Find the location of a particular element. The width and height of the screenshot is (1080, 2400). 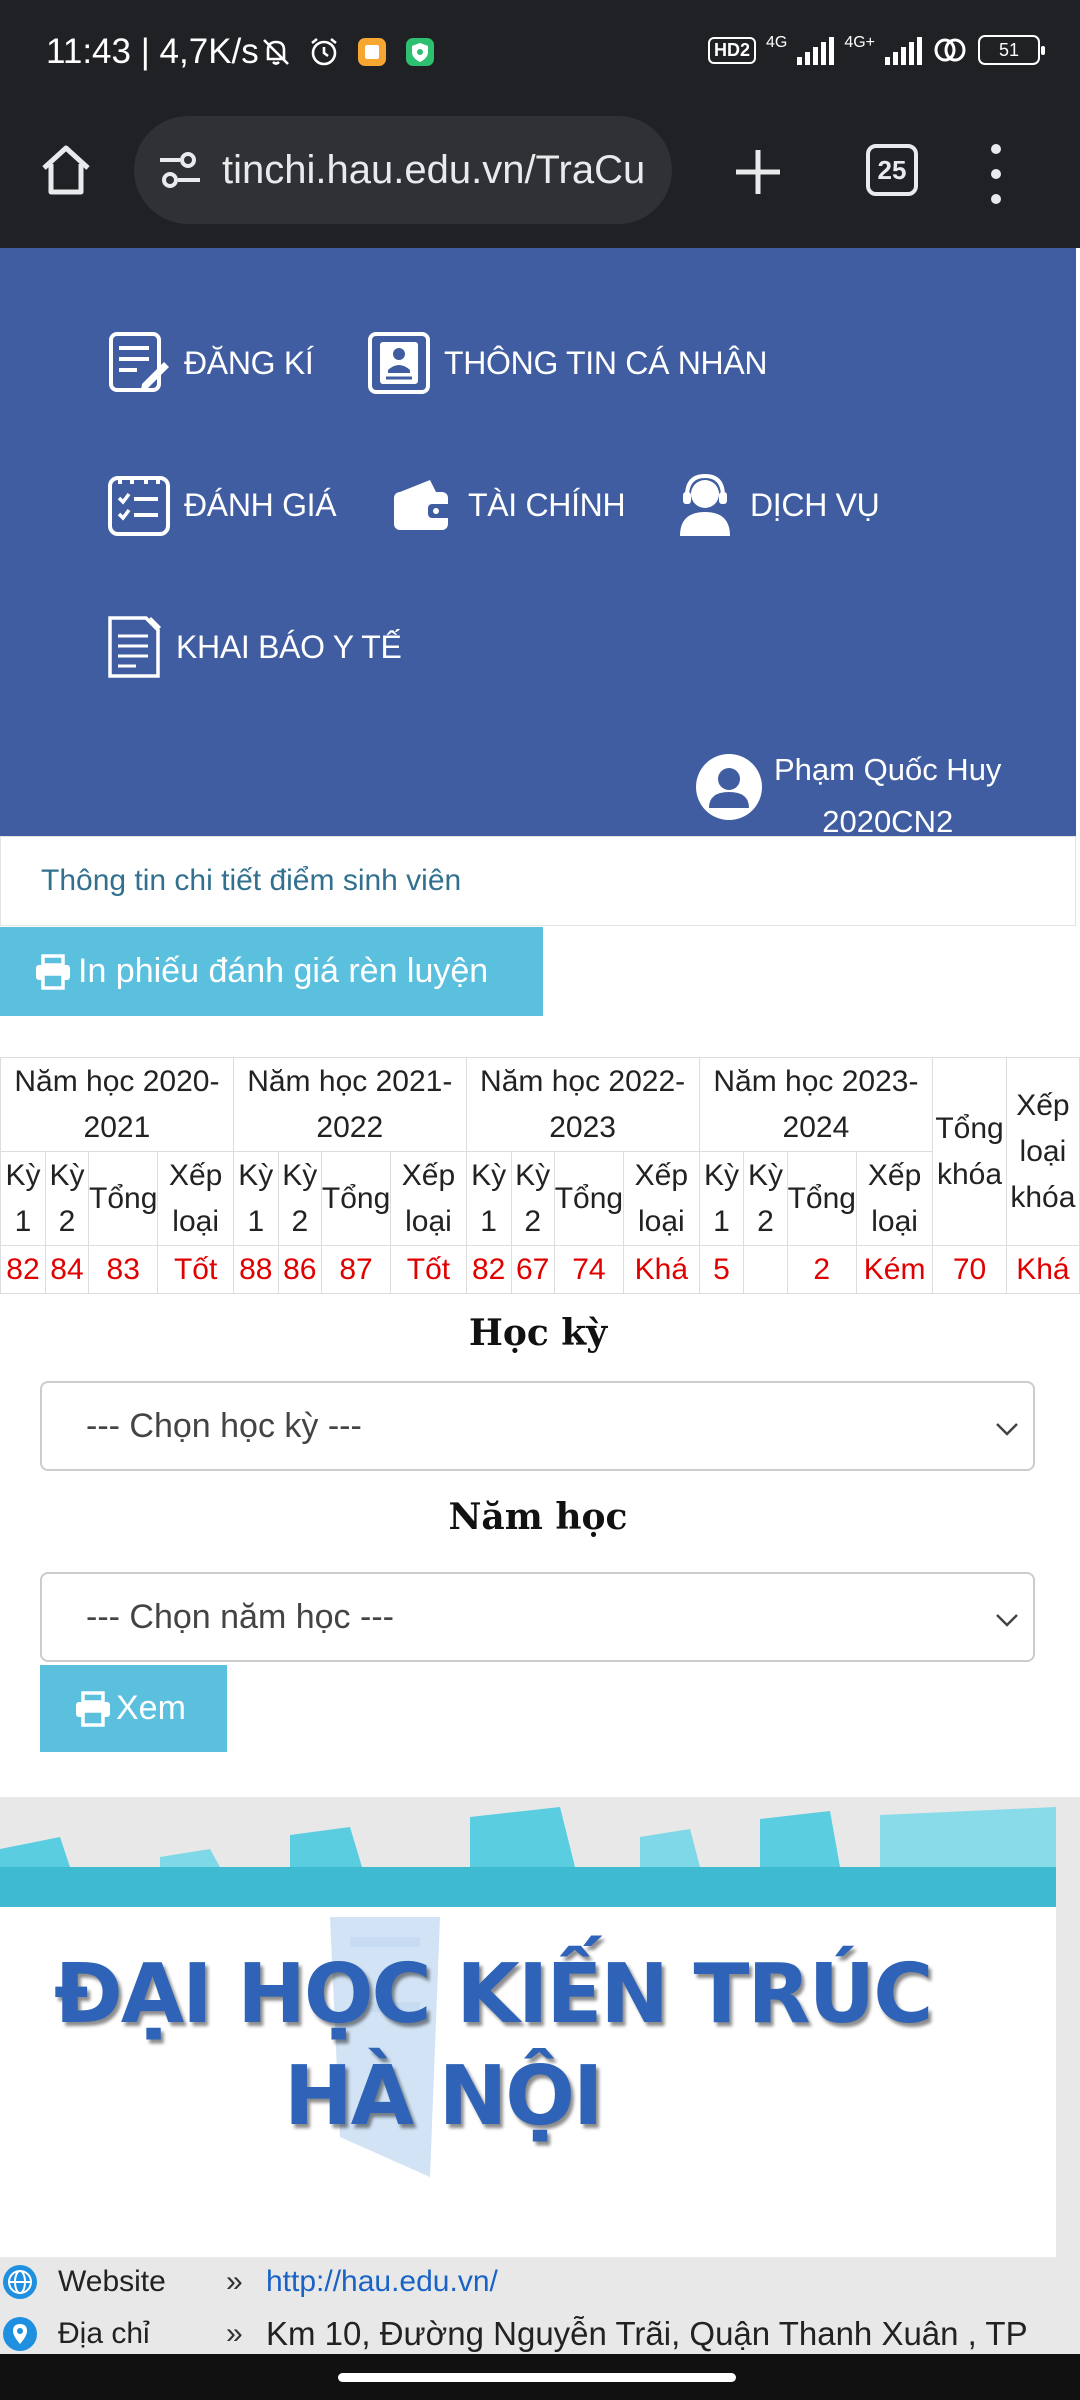

status-left-icons is located at coordinates (348, 52).